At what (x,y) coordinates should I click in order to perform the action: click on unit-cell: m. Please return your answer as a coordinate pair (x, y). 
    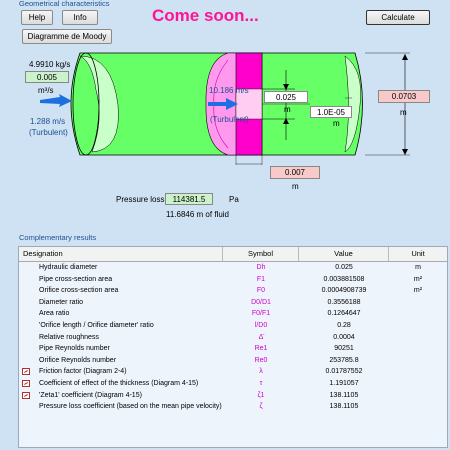
    Looking at the image, I should click on (418, 267).